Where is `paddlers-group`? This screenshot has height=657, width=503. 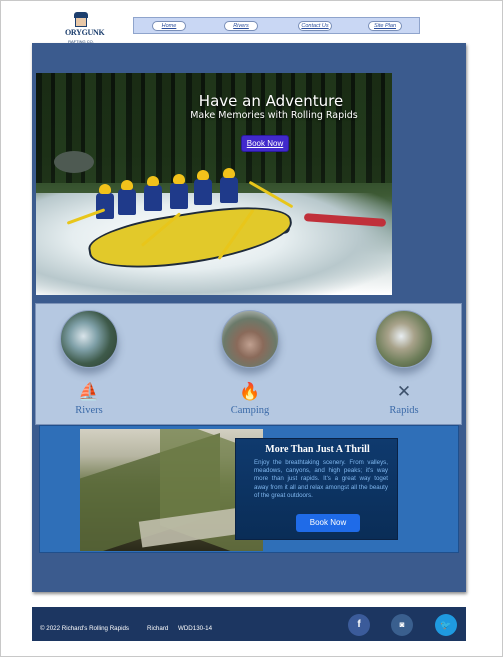
paddlers-group is located at coordinates (180, 214).